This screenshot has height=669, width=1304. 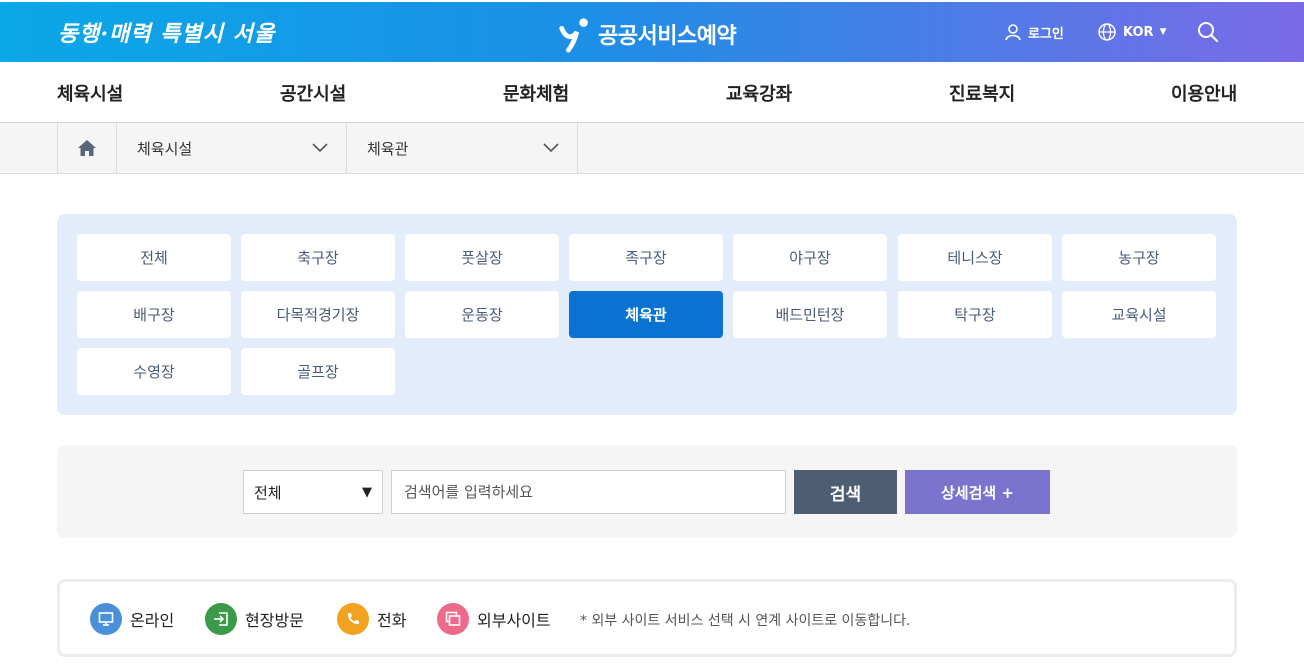 I want to click on service-logo: 공공서비스예약, so click(x=646, y=34).